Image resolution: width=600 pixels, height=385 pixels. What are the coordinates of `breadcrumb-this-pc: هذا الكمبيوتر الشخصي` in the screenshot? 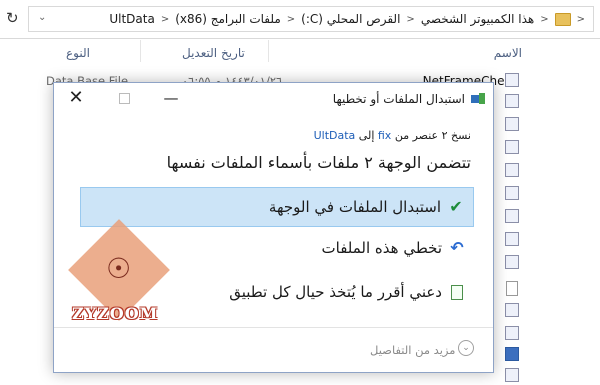 It's located at (477, 19).